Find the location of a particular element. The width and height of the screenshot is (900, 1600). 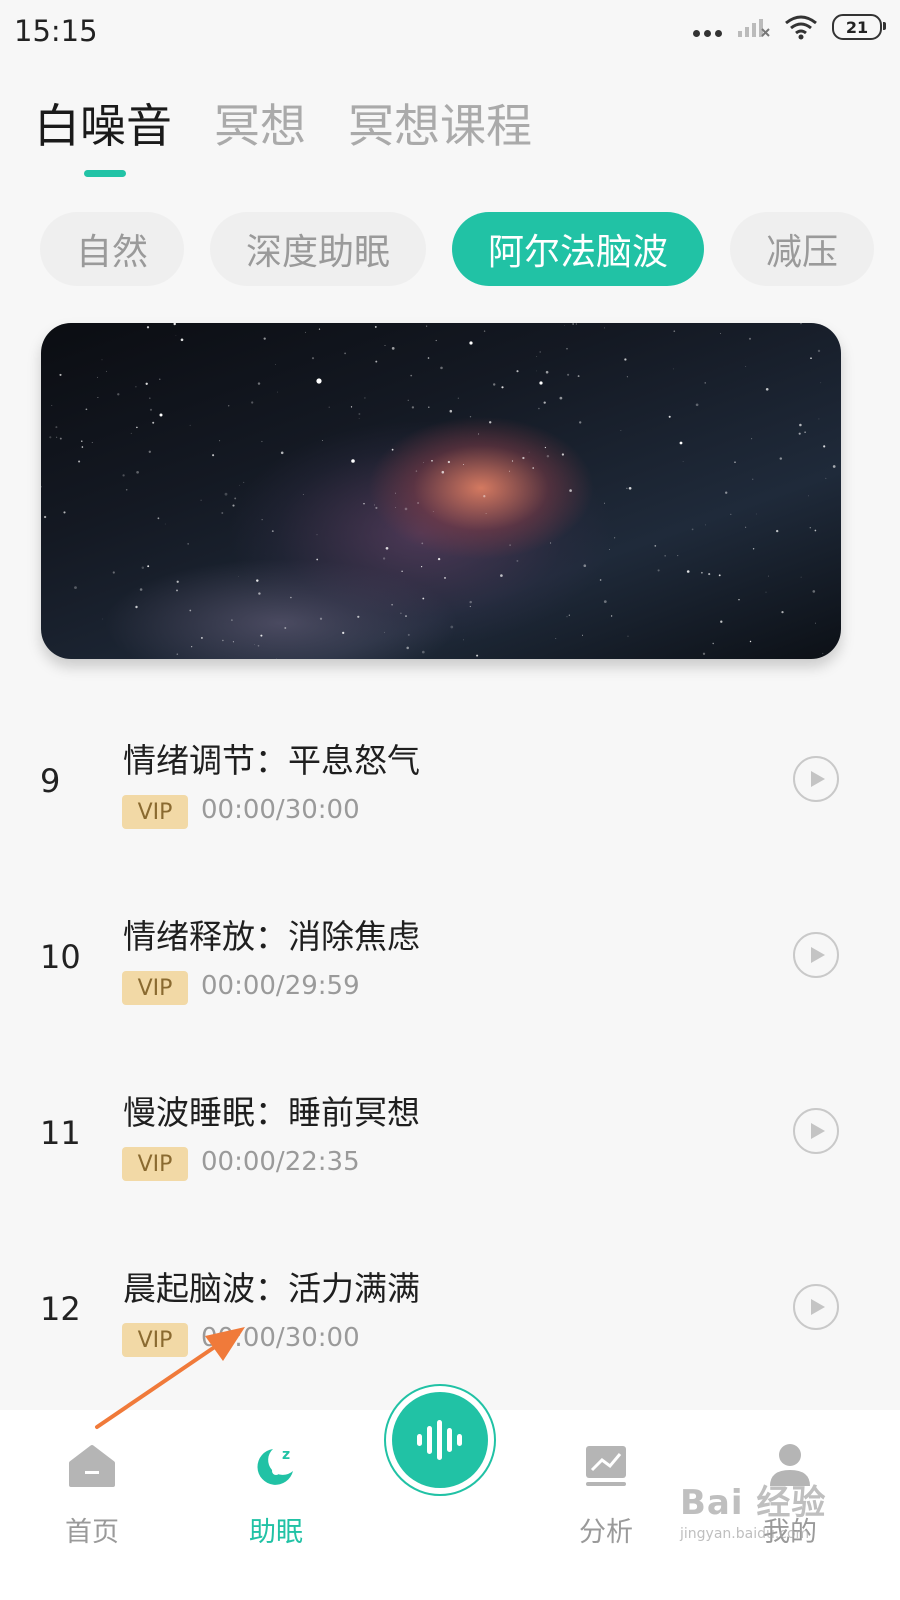

track-duration: 00:00/29:59 is located at coordinates (280, 986).